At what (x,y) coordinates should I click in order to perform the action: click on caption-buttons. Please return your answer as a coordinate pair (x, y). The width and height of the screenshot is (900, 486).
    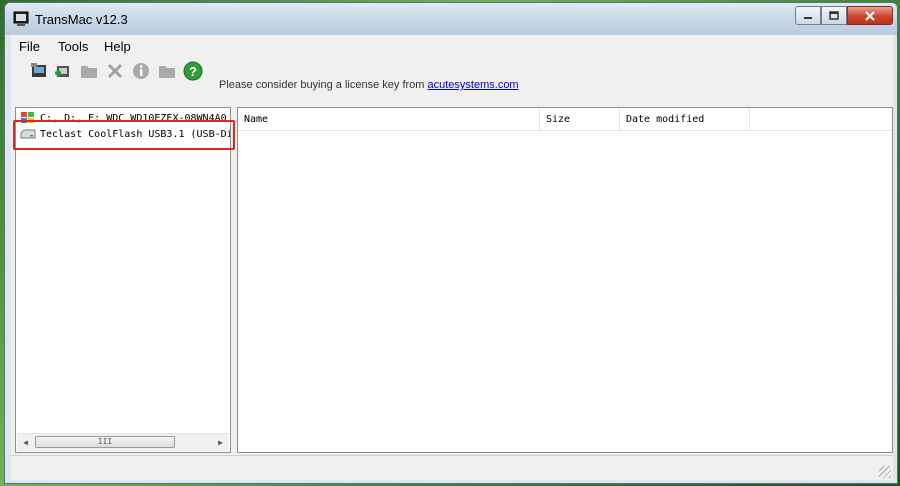
    Looking at the image, I should click on (844, 16).